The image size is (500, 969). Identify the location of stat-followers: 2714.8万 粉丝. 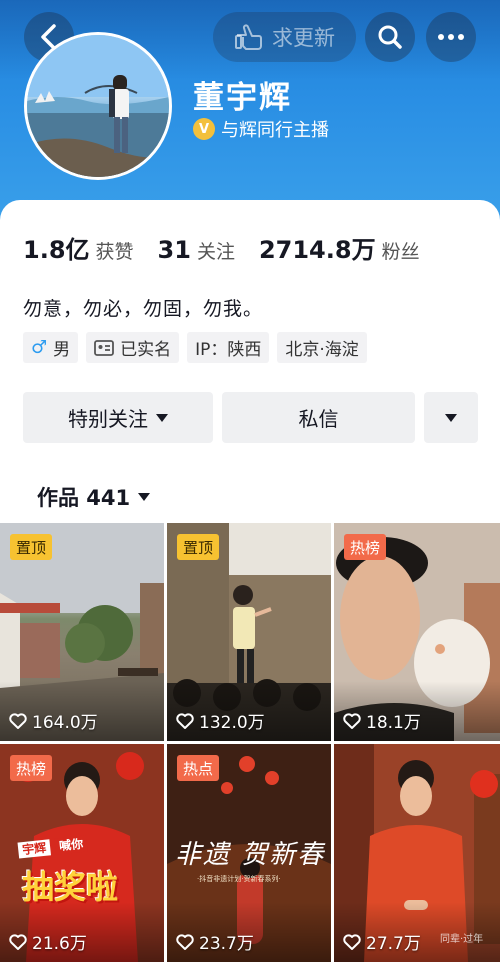
(339, 247).